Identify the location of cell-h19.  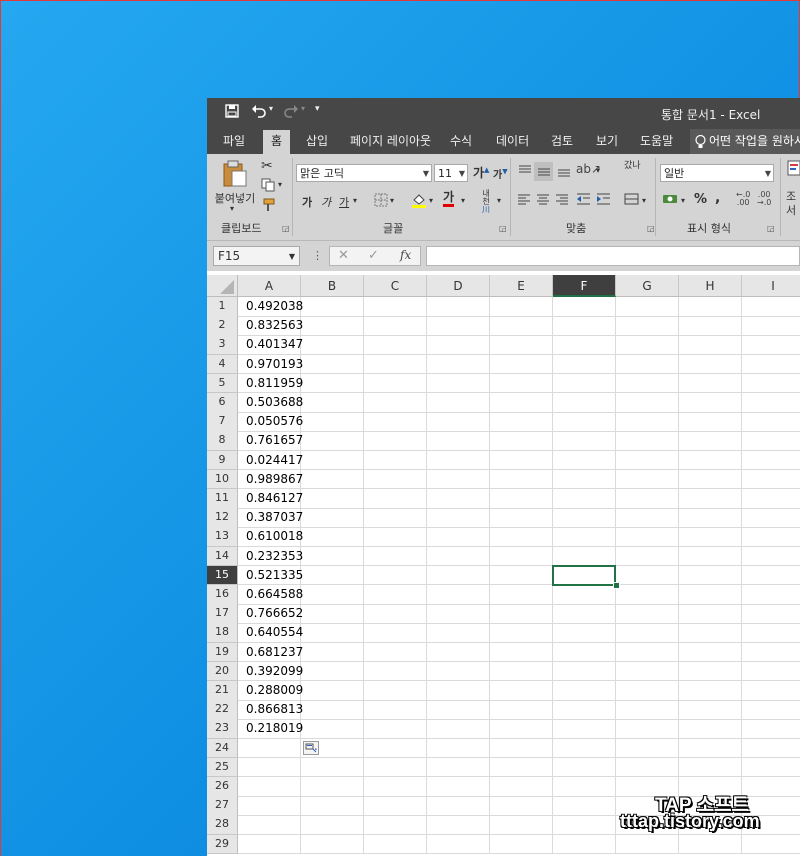
(710, 652).